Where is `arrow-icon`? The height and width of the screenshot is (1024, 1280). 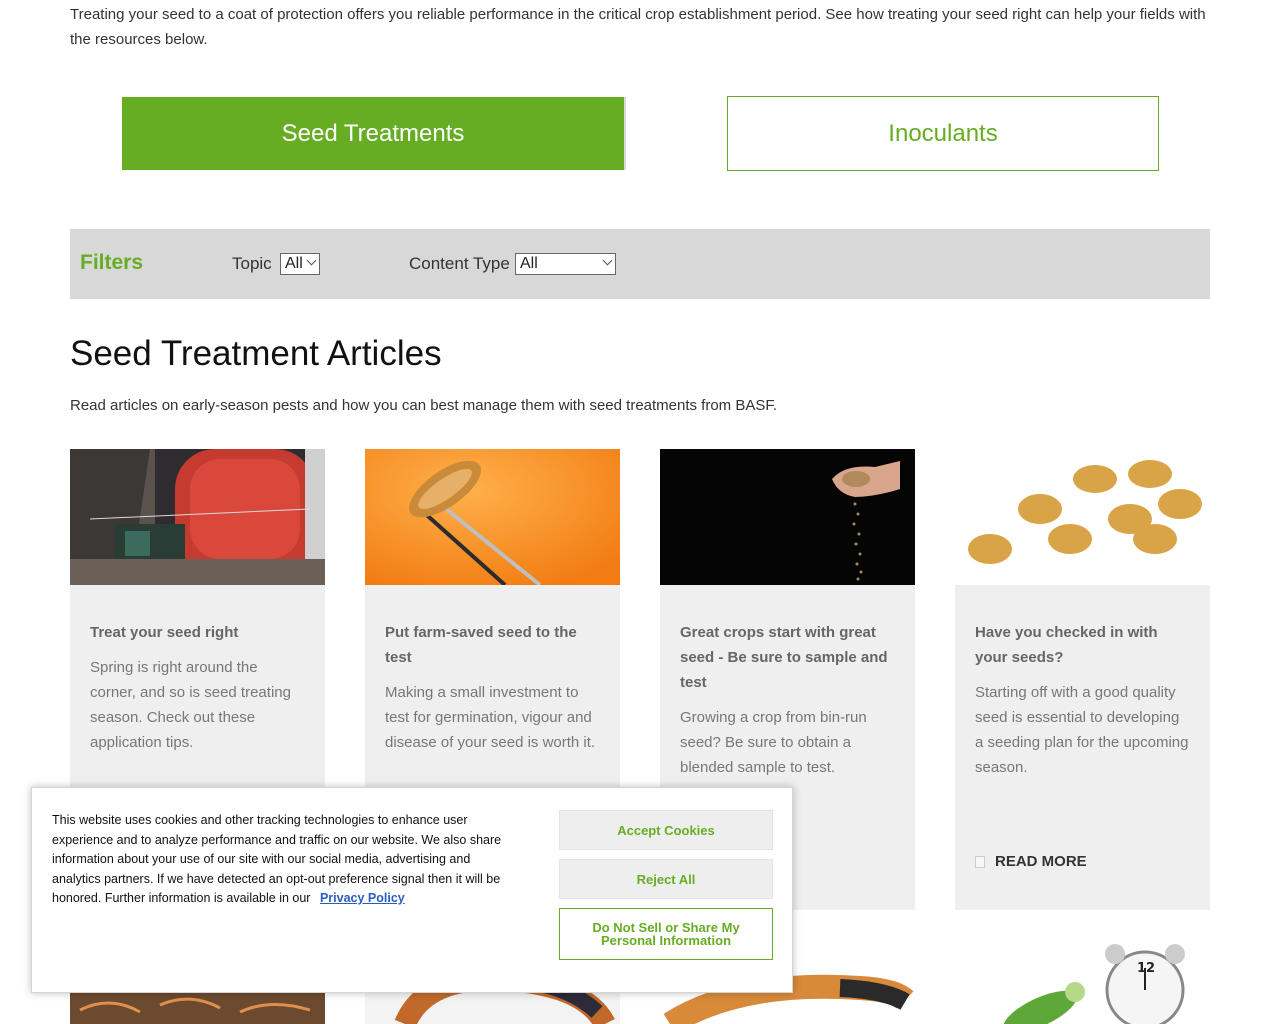 arrow-icon is located at coordinates (980, 861).